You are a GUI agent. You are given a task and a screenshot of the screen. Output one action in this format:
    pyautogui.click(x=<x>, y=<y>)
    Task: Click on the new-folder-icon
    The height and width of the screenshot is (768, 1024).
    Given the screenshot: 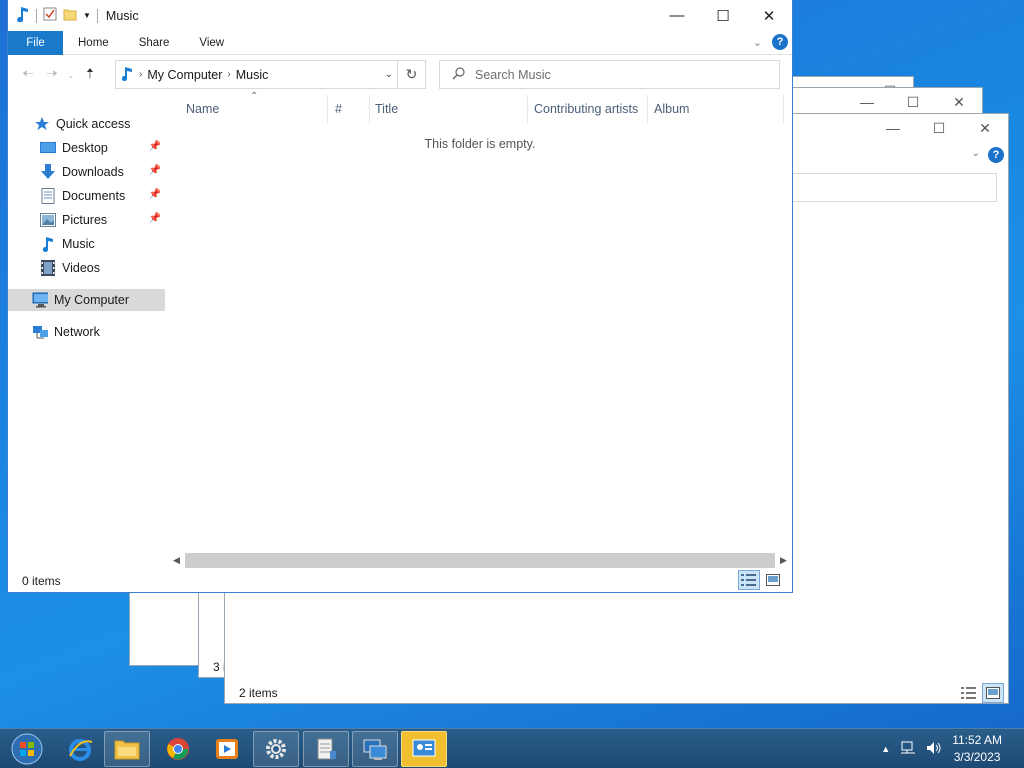 What is the action you would take?
    pyautogui.click(x=70, y=15)
    